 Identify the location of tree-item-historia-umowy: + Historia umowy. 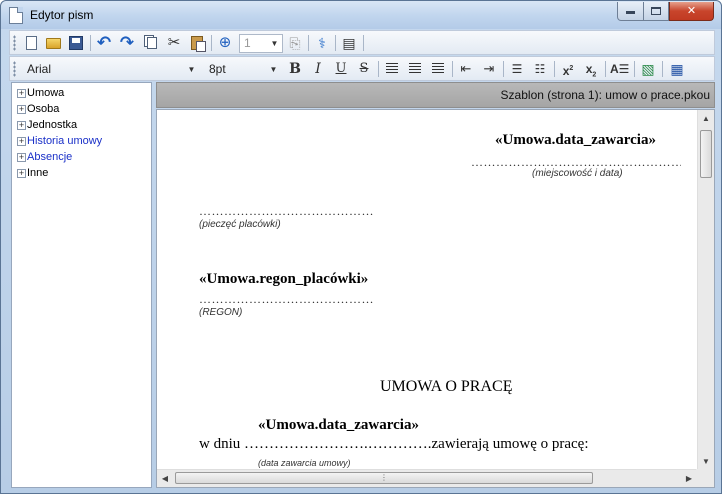
(59, 141).